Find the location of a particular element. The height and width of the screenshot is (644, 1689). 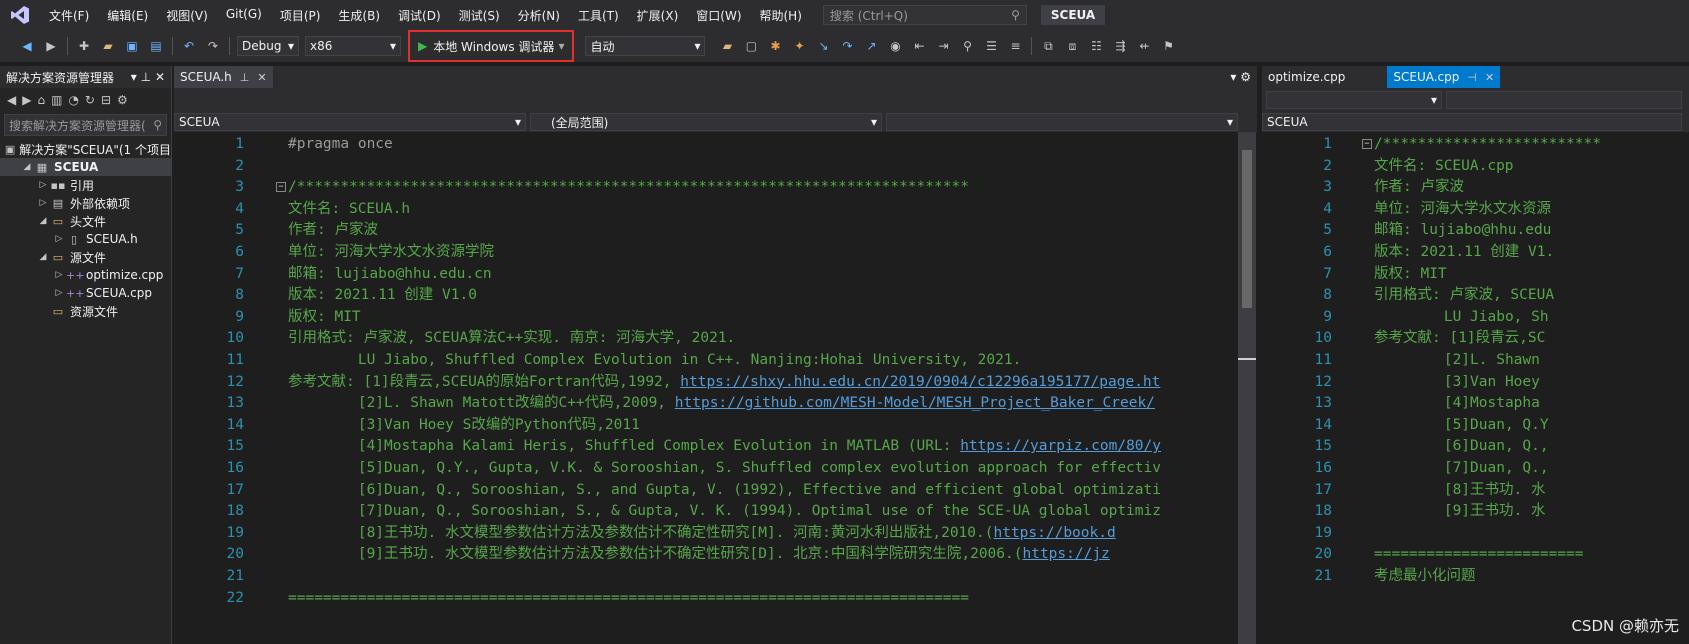

scrollbar-thumb is located at coordinates (1247, 229).